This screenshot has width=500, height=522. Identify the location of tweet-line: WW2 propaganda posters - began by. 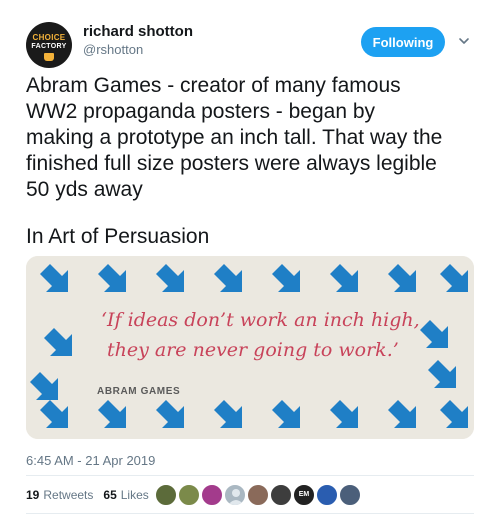
(201, 111).